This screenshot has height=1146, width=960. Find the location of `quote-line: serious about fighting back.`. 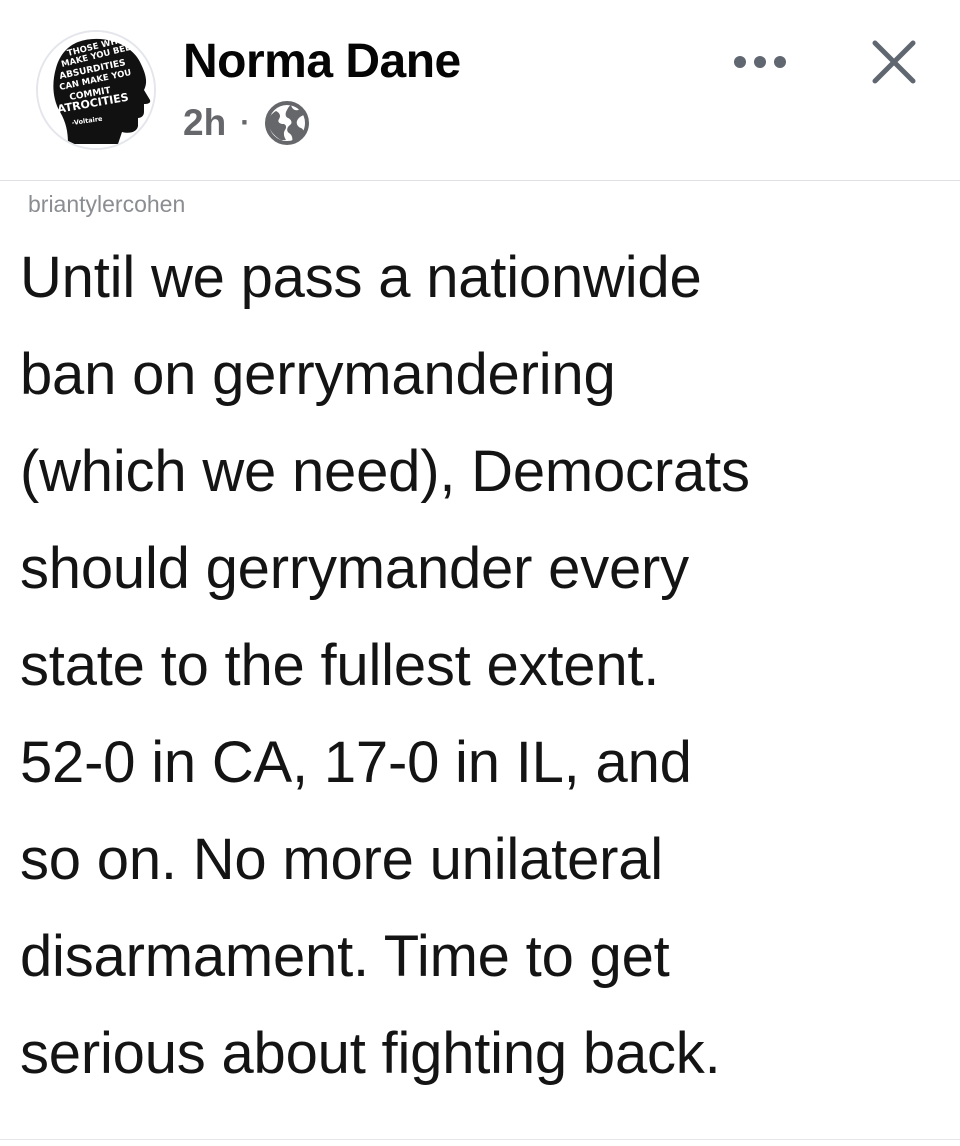

quote-line: serious about fighting back. is located at coordinates (370, 1053).